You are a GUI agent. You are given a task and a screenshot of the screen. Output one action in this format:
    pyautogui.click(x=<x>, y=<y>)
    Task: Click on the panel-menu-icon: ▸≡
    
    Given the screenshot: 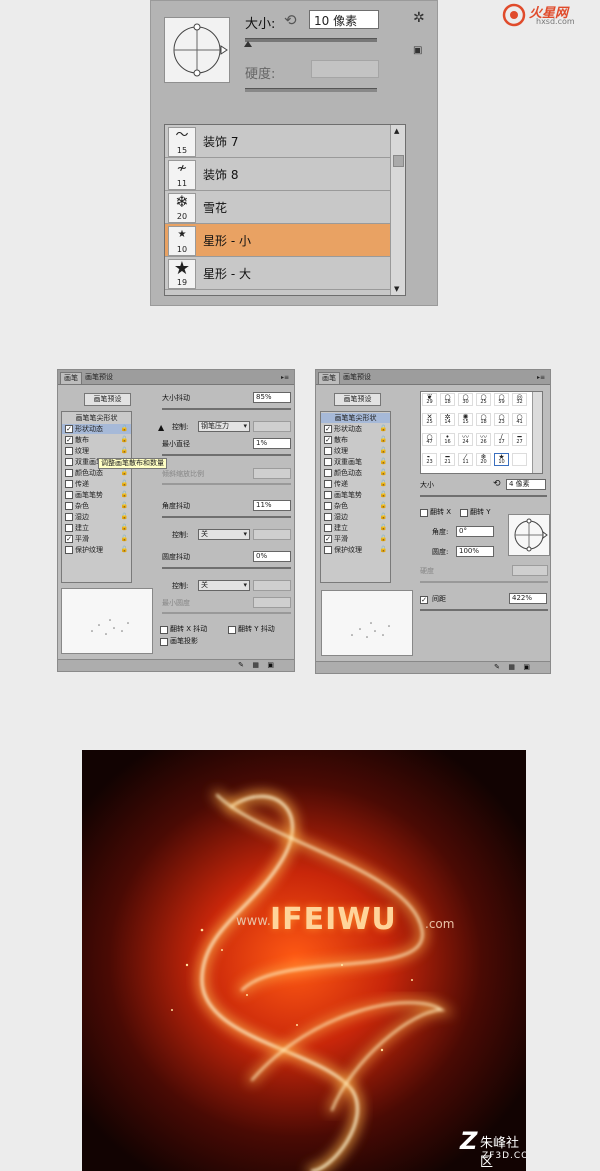 What is the action you would take?
    pyautogui.click(x=541, y=377)
    